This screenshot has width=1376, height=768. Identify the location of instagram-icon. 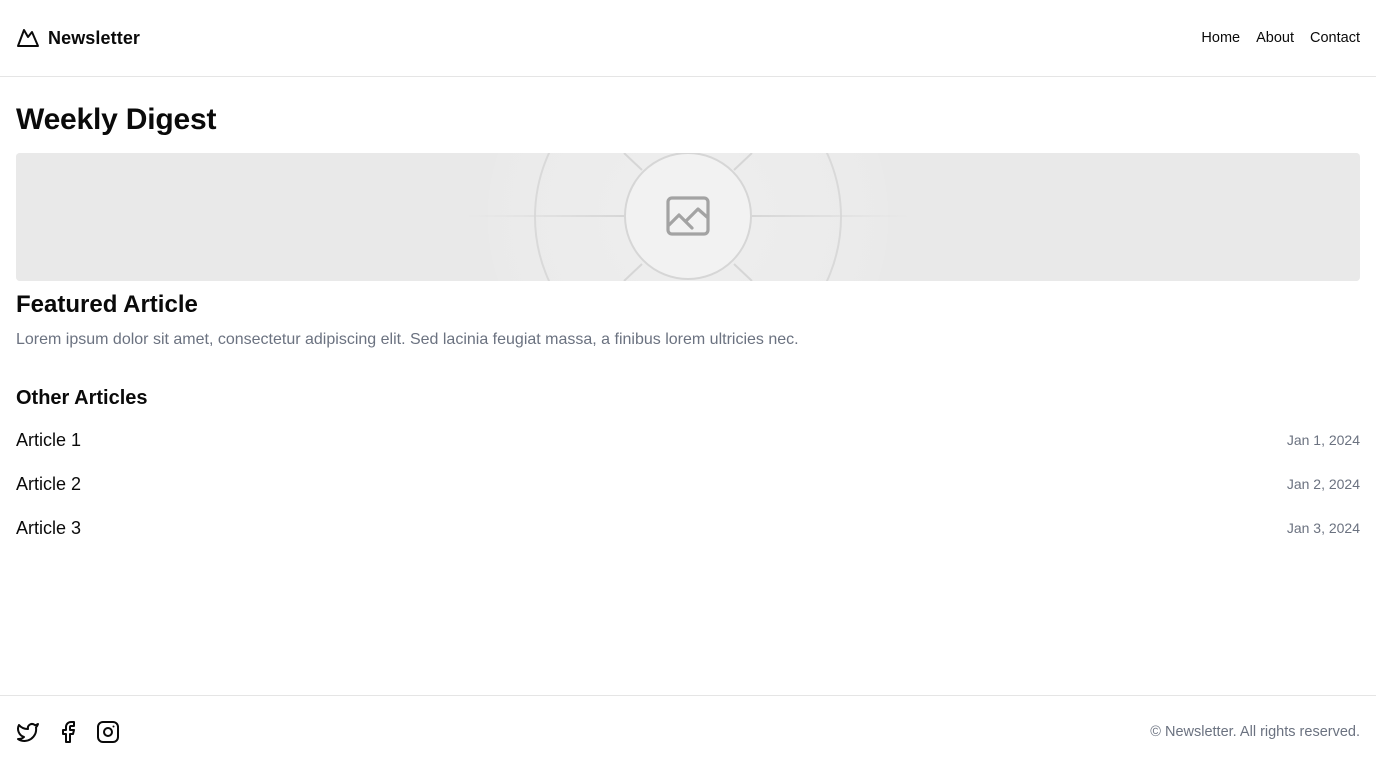
(108, 732).